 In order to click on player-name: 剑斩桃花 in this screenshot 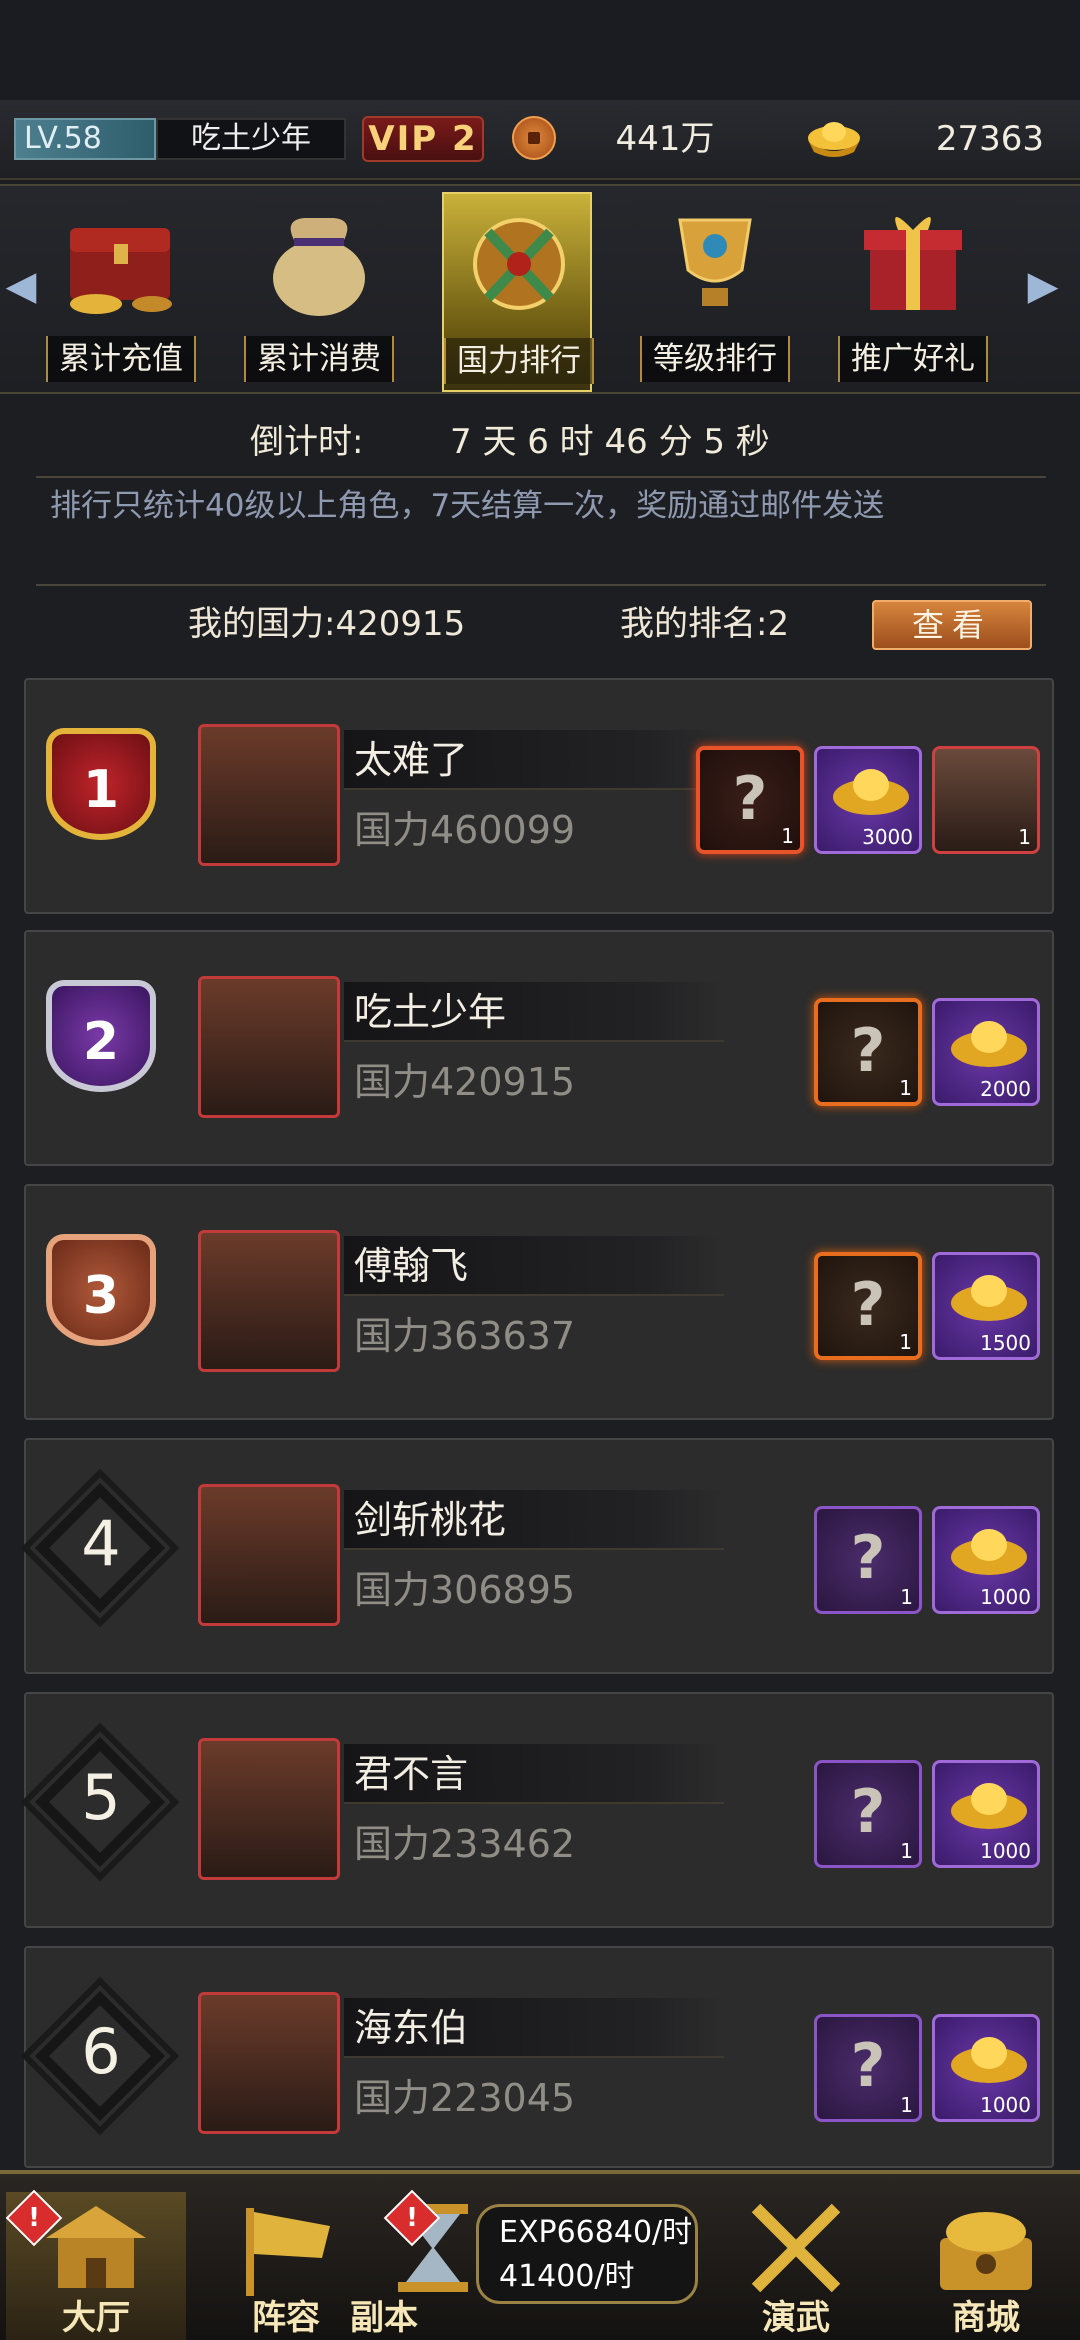, I will do `click(430, 1520)`.